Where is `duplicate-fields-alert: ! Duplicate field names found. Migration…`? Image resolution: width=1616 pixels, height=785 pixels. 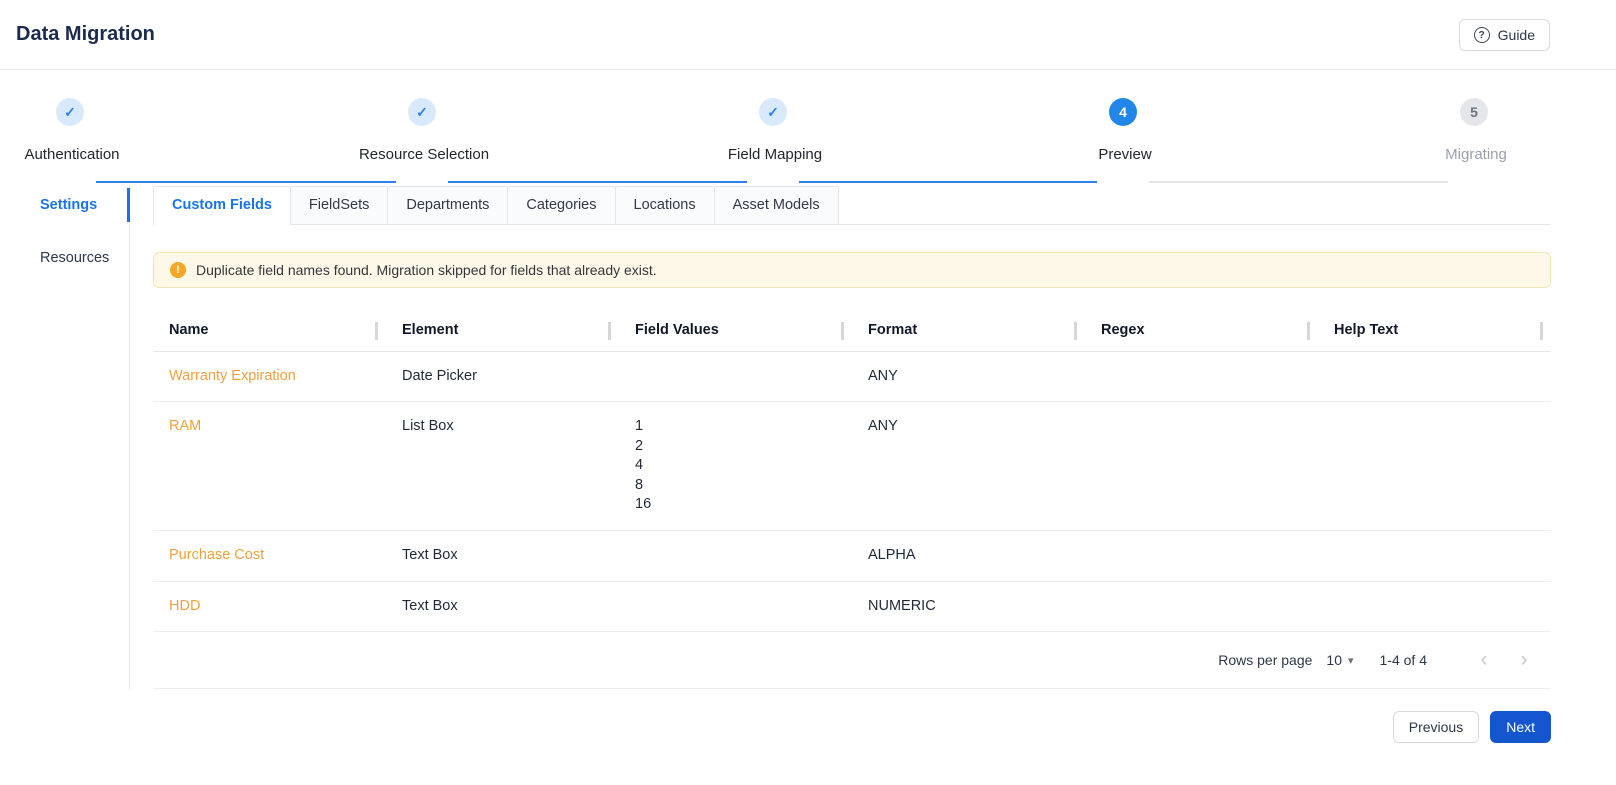
duplicate-fields-alert: ! Duplicate field names found. Migration… is located at coordinates (852, 270).